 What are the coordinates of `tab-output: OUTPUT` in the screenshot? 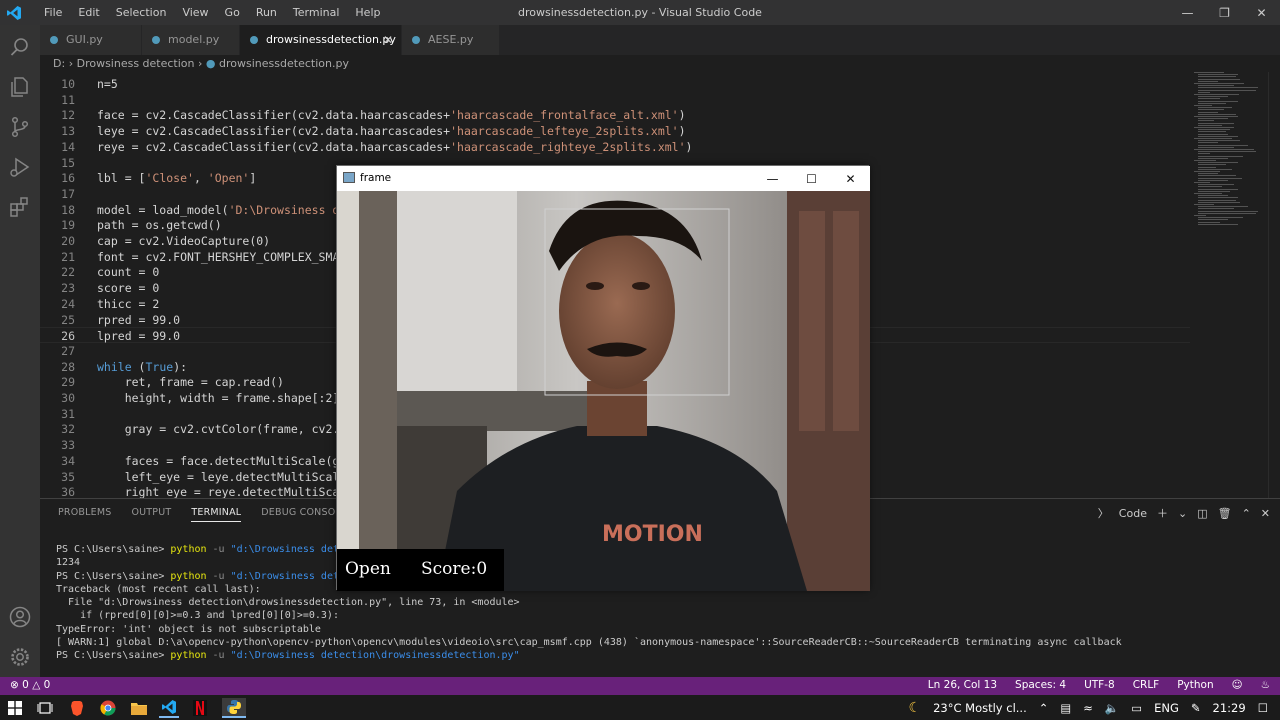 It's located at (151, 514).